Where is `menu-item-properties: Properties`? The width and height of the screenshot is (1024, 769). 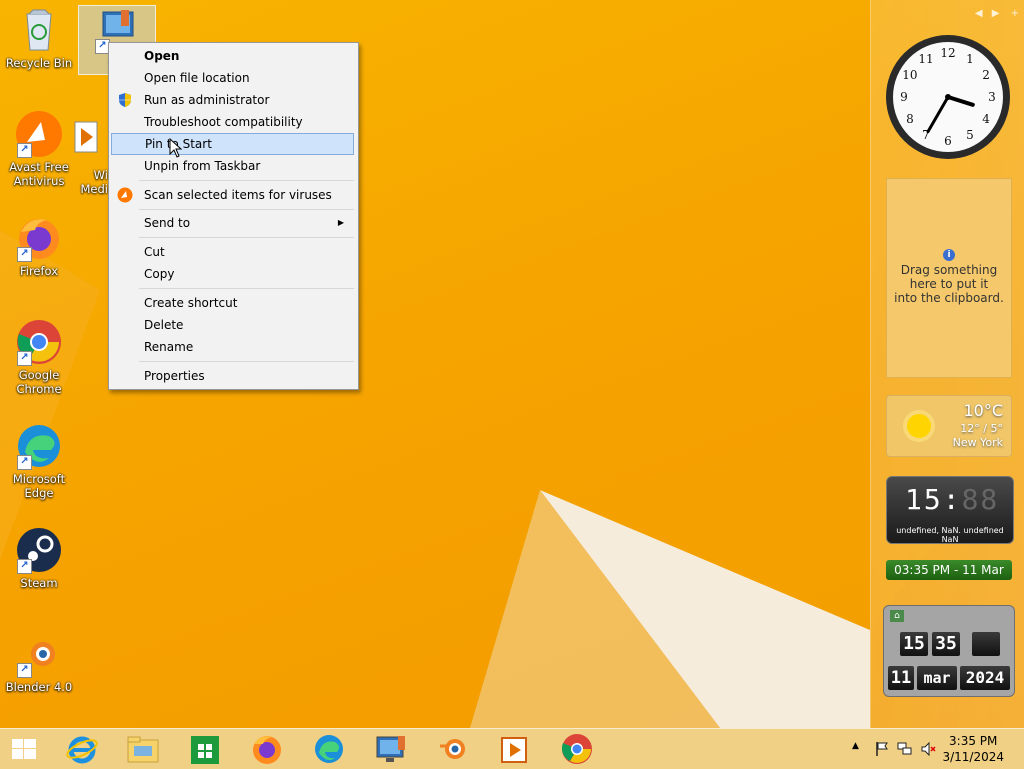
menu-item-properties: Properties is located at coordinates (232, 376).